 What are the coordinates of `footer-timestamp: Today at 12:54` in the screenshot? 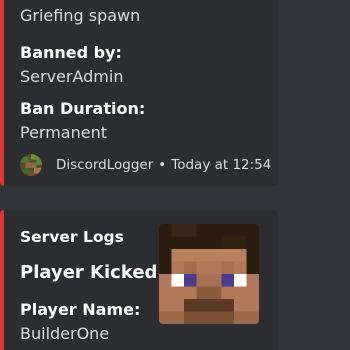 It's located at (221, 165).